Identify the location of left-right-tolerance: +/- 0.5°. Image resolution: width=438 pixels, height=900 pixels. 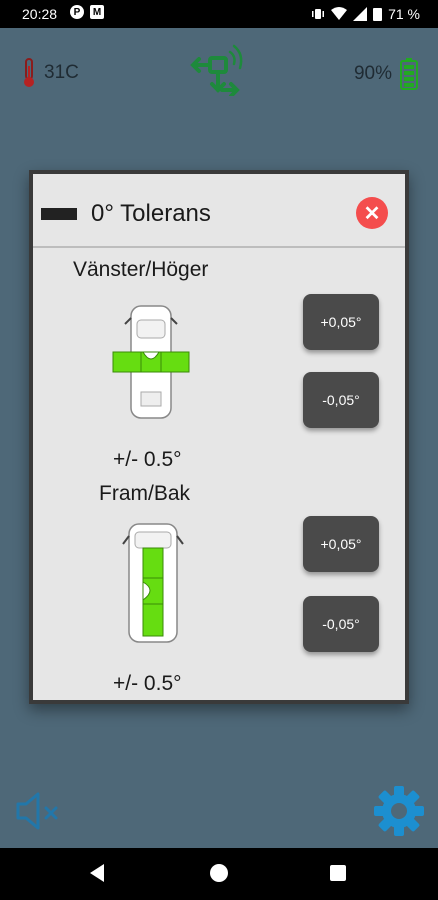
(147, 459).